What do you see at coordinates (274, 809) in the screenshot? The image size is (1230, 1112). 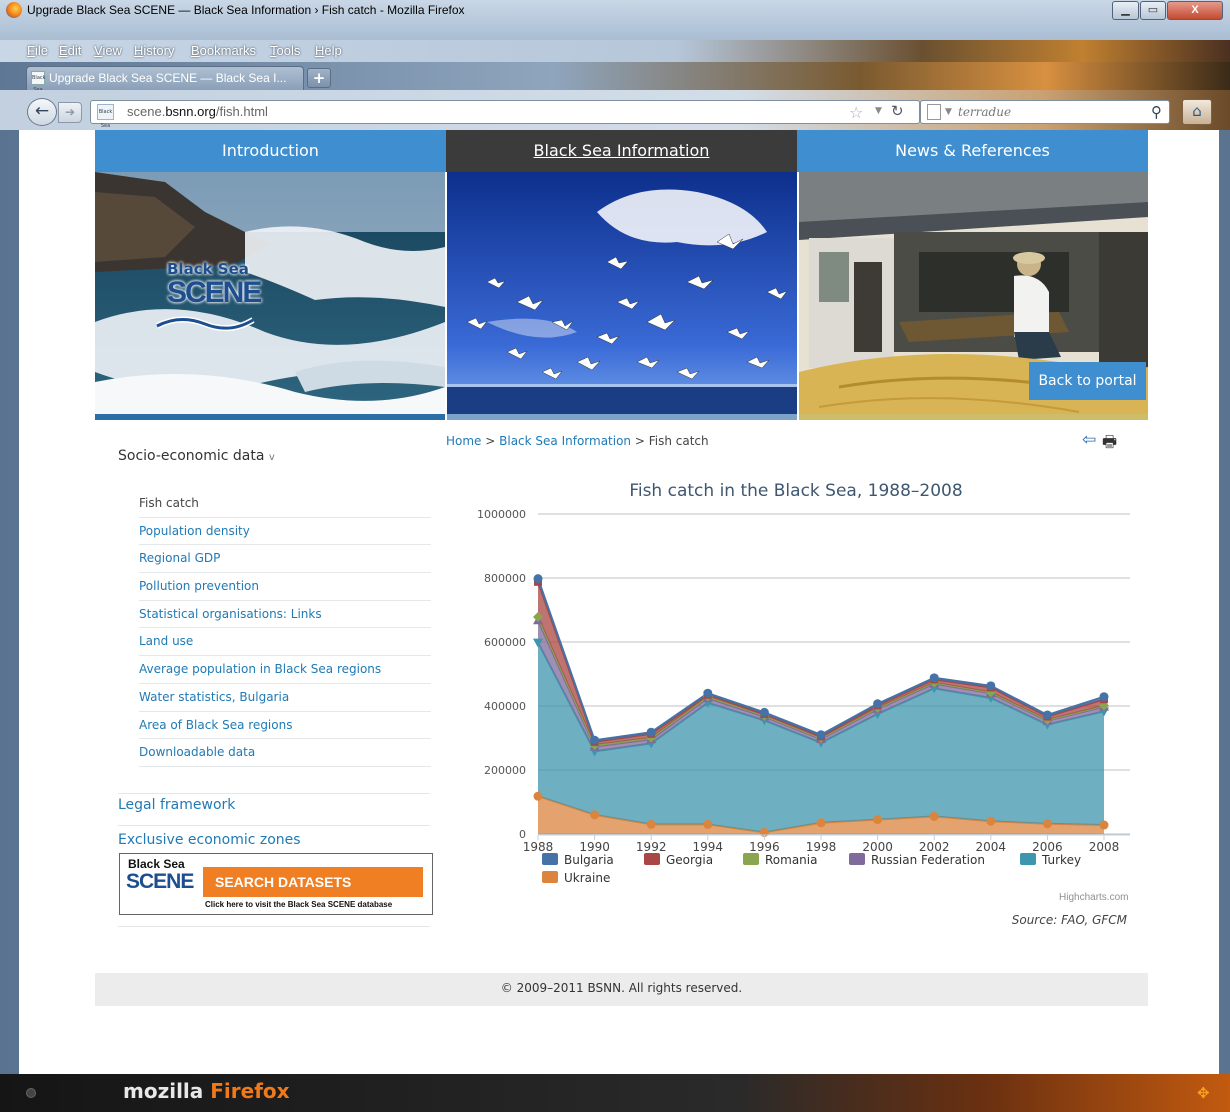 I see `sidebar-legal-framework: Legal framework` at bounding box center [274, 809].